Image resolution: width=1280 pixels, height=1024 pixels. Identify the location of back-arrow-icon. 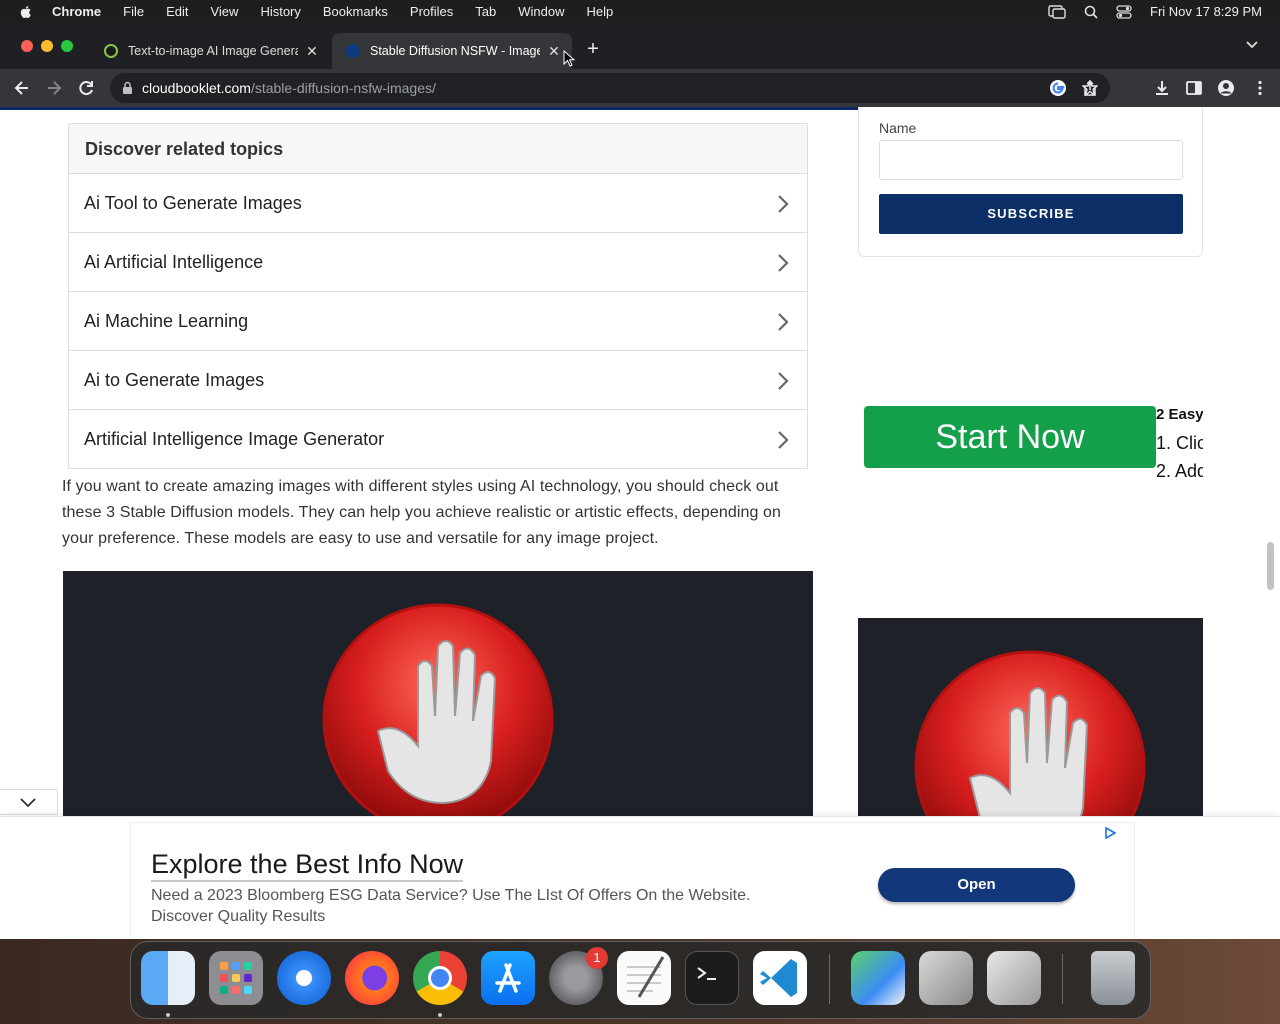
(22, 88).